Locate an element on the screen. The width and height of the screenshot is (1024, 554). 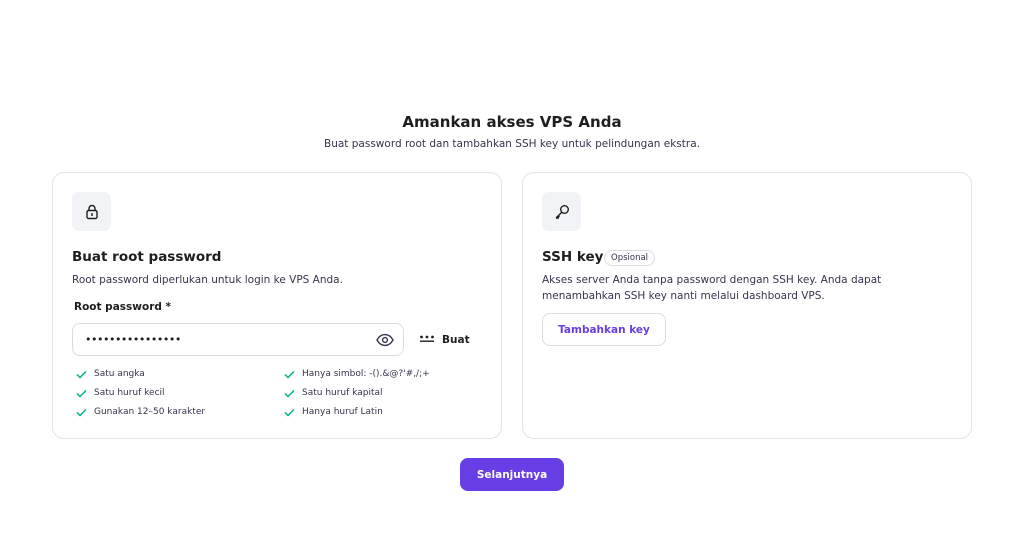
add-ssh-key-button: Tambahkan key is located at coordinates (604, 329).